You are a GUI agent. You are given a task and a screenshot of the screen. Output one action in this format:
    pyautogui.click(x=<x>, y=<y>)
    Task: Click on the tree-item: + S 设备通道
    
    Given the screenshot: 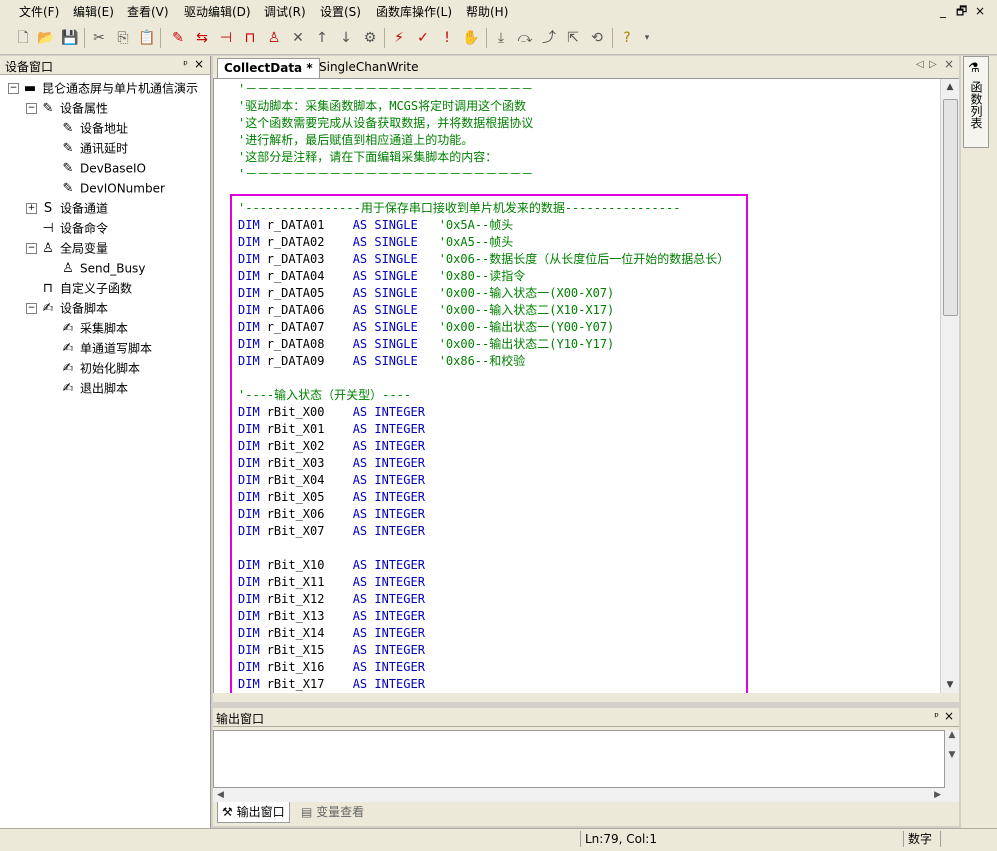 What is the action you would take?
    pyautogui.click(x=67, y=208)
    